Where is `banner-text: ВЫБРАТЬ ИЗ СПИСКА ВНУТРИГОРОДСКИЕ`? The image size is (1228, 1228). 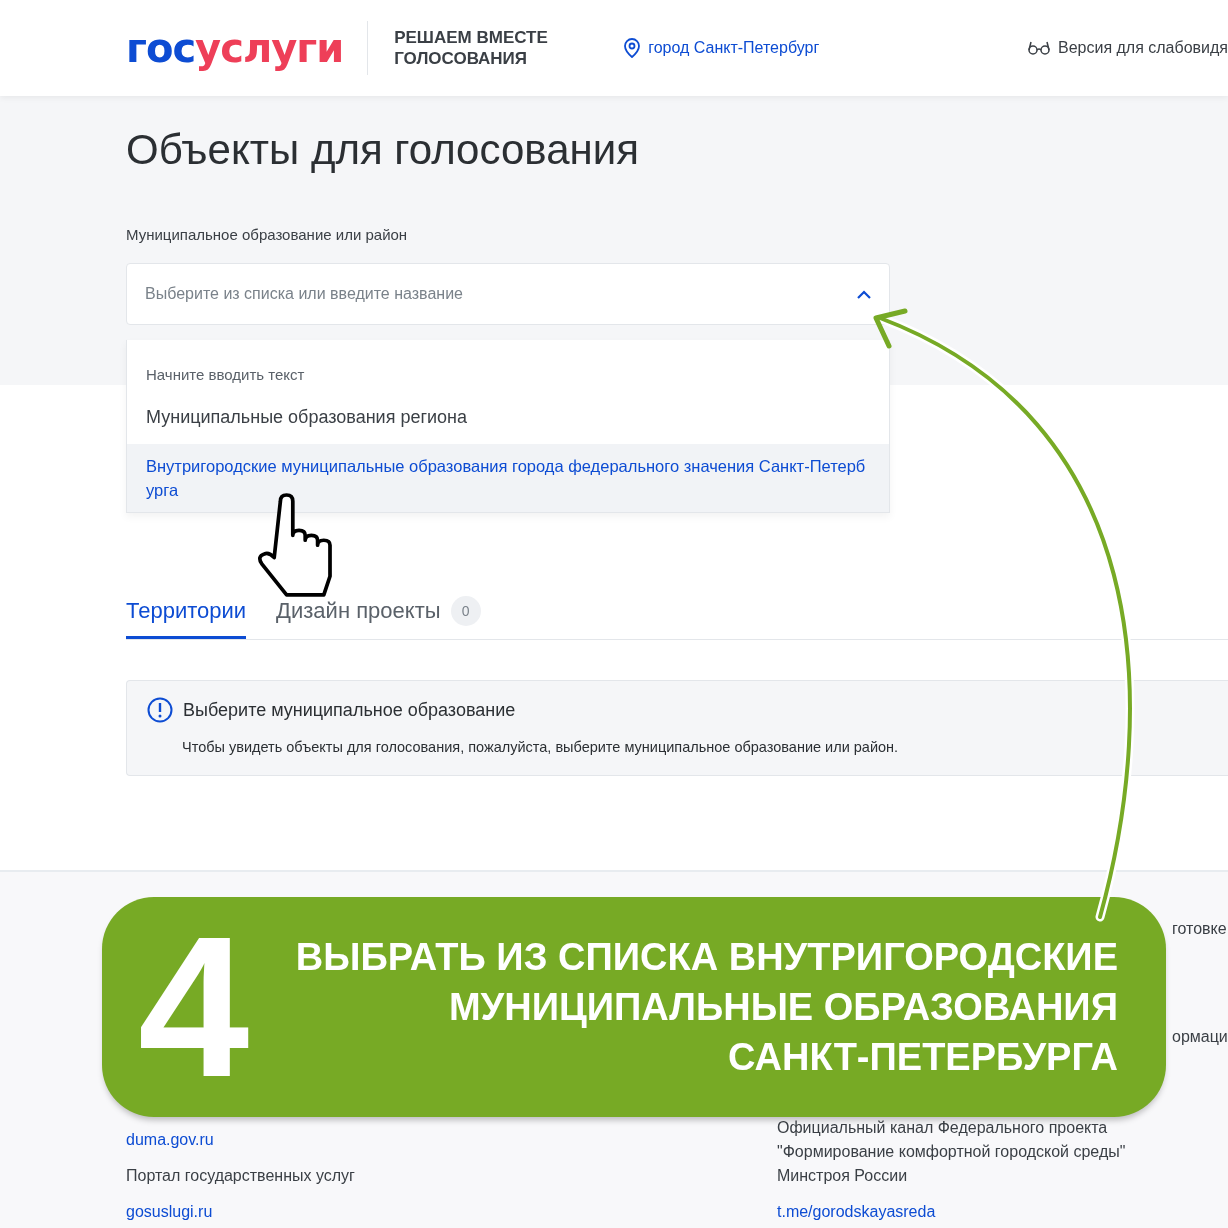 banner-text: ВЫБРАТЬ ИЗ СПИСКА ВНУТРИГОРОДСКИЕ is located at coordinates (706, 957).